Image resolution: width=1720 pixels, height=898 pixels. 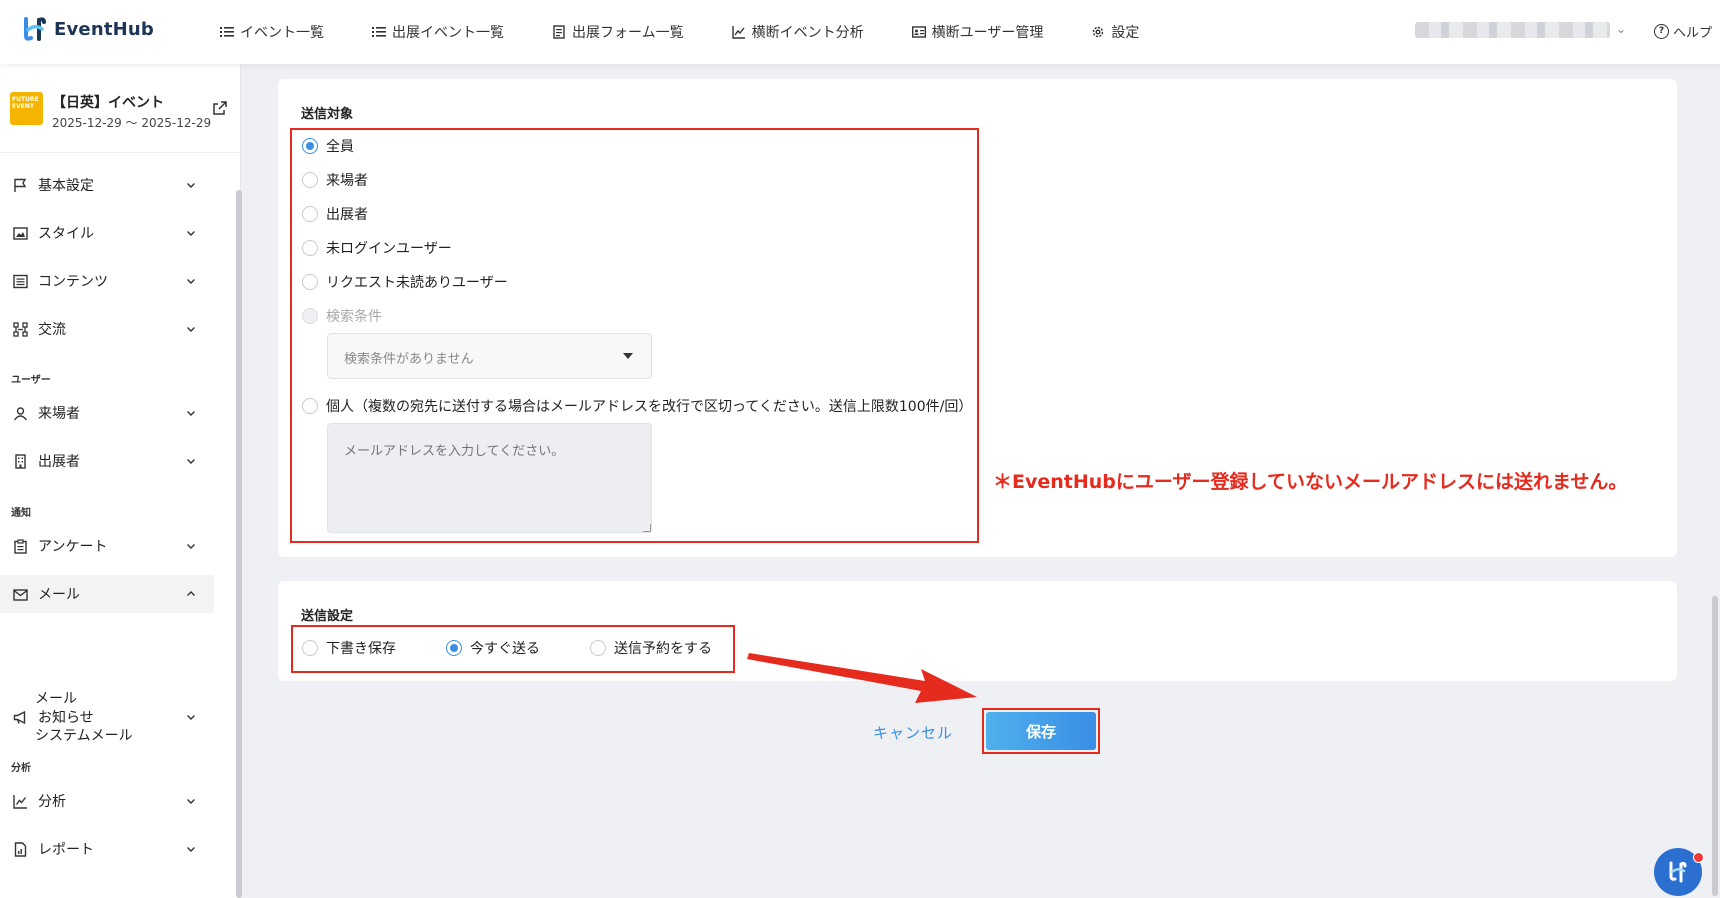 I want to click on help-icon: ?, so click(x=1661, y=31).